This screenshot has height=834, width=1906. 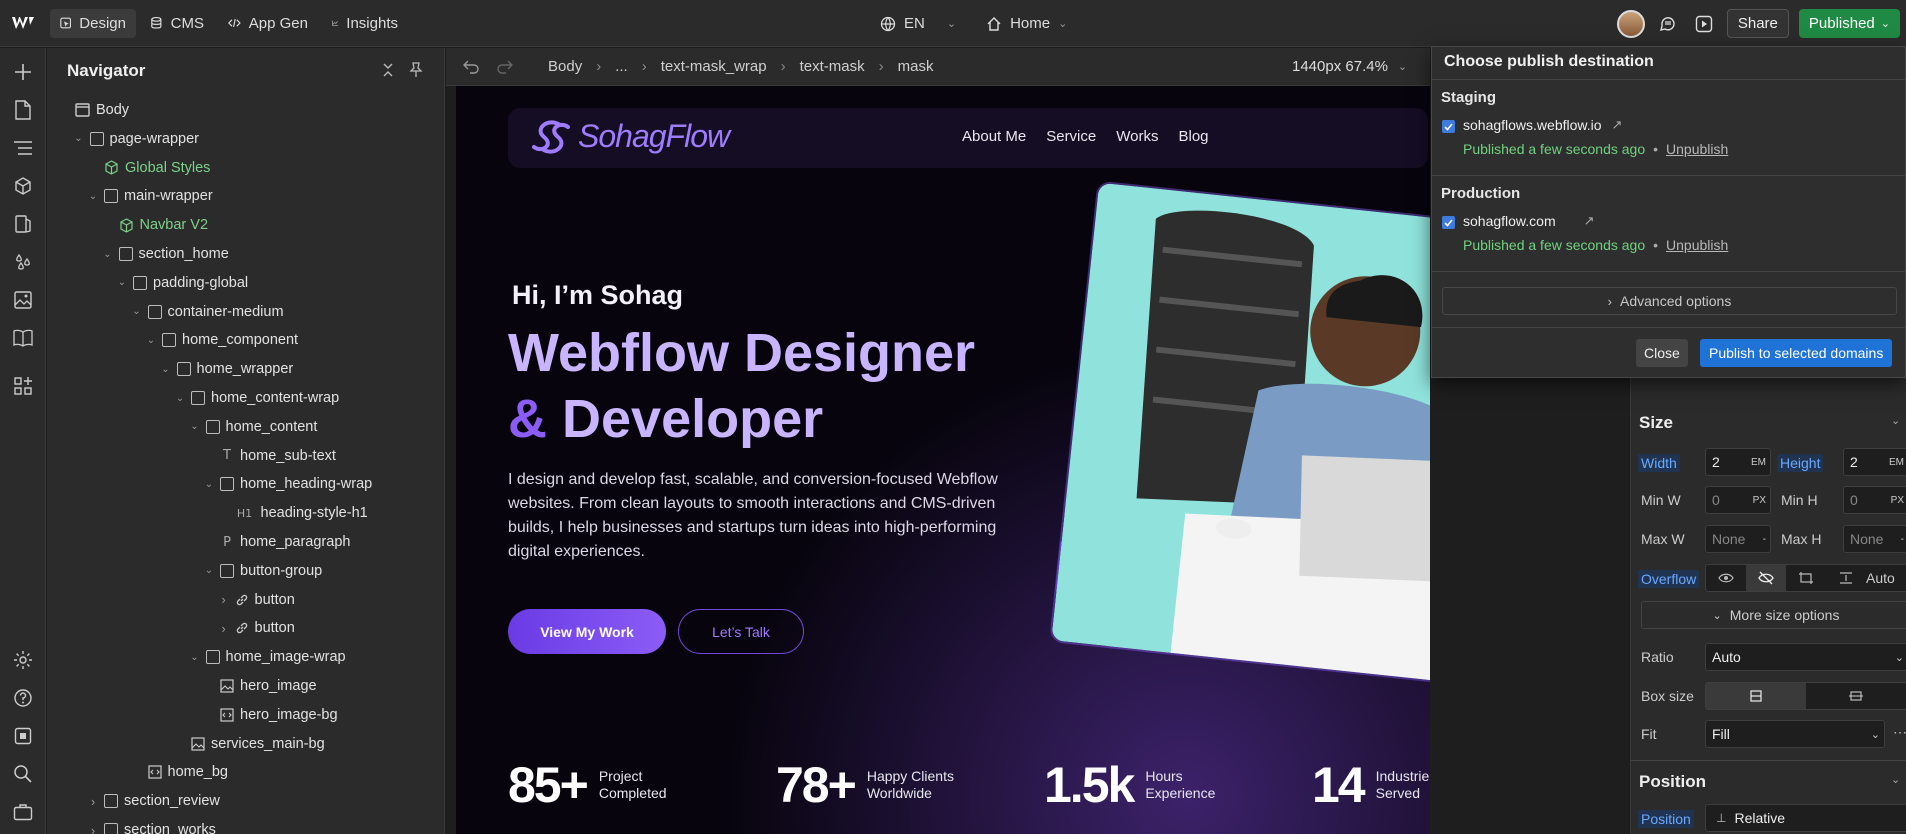 I want to click on assets-icon, so click(x=23, y=300).